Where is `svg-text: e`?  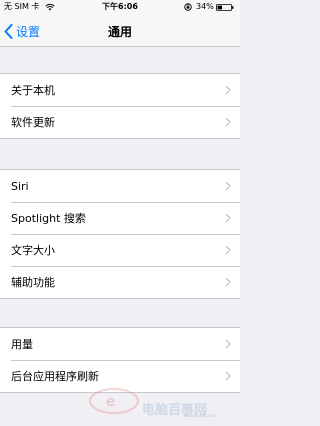
svg-text: e is located at coordinates (111, 402).